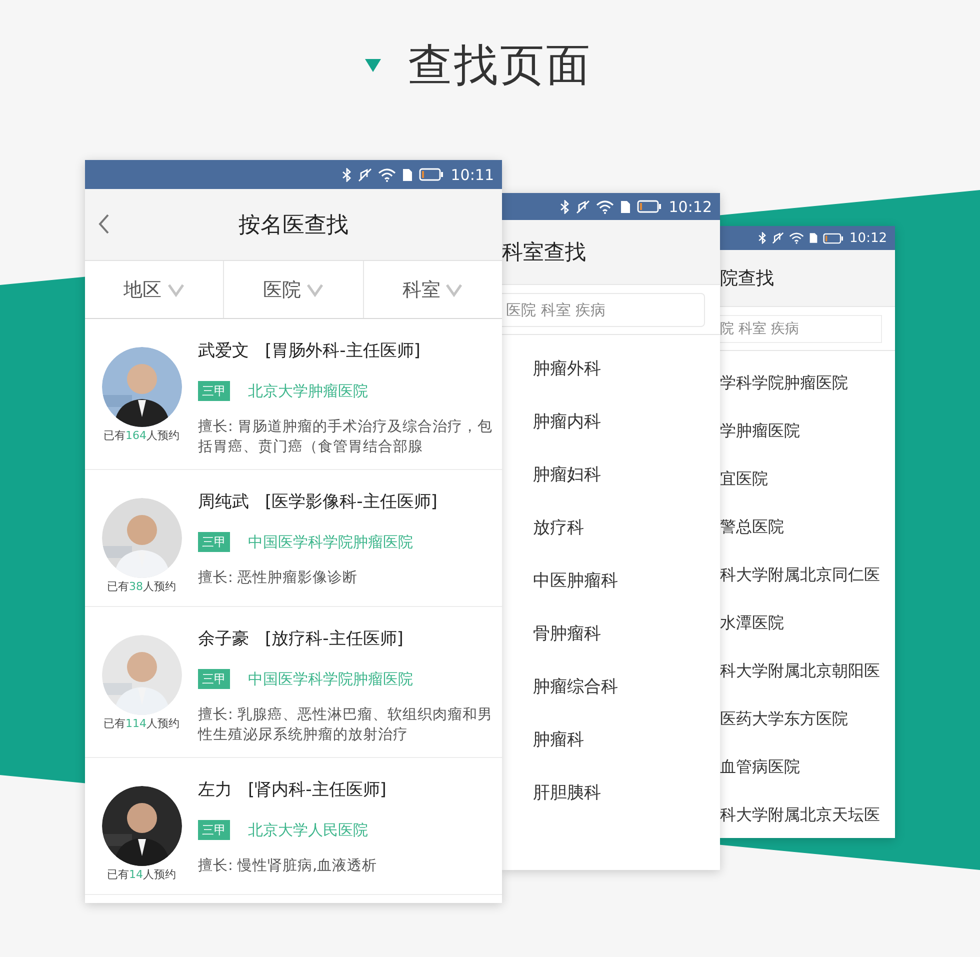 The width and height of the screenshot is (980, 957). What do you see at coordinates (293, 226) in the screenshot?
I see `screen-title: 按名医查找` at bounding box center [293, 226].